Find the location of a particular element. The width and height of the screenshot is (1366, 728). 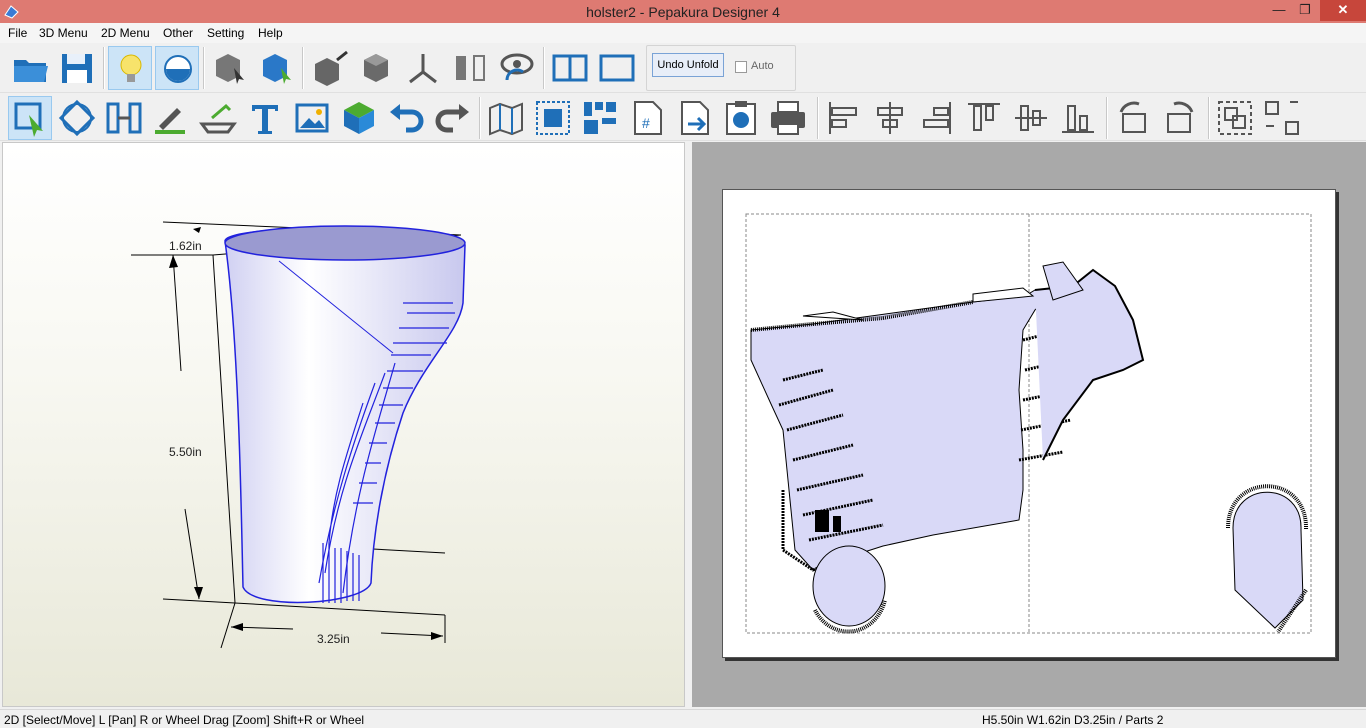

fold-line-button is located at coordinates (218, 118).